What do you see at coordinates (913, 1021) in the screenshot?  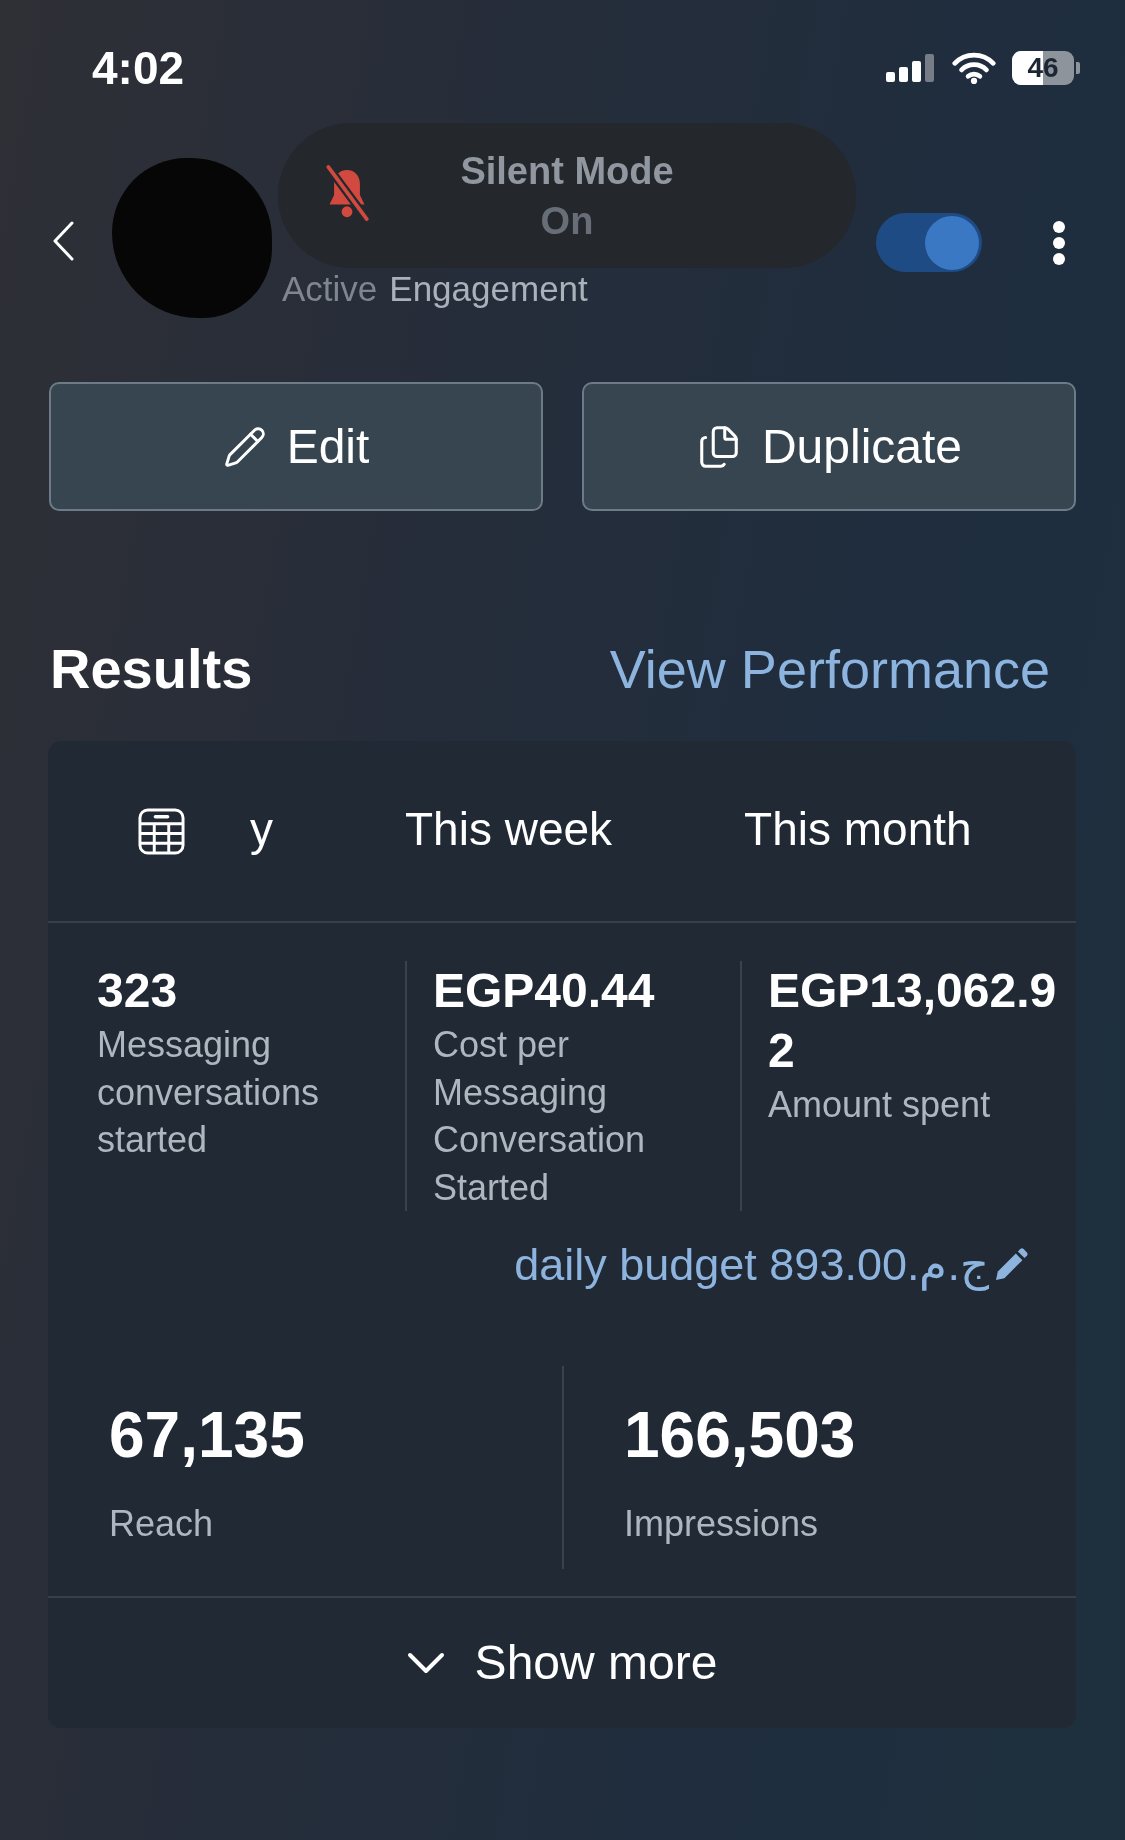 I see `metric-value: EGP13,062.92` at bounding box center [913, 1021].